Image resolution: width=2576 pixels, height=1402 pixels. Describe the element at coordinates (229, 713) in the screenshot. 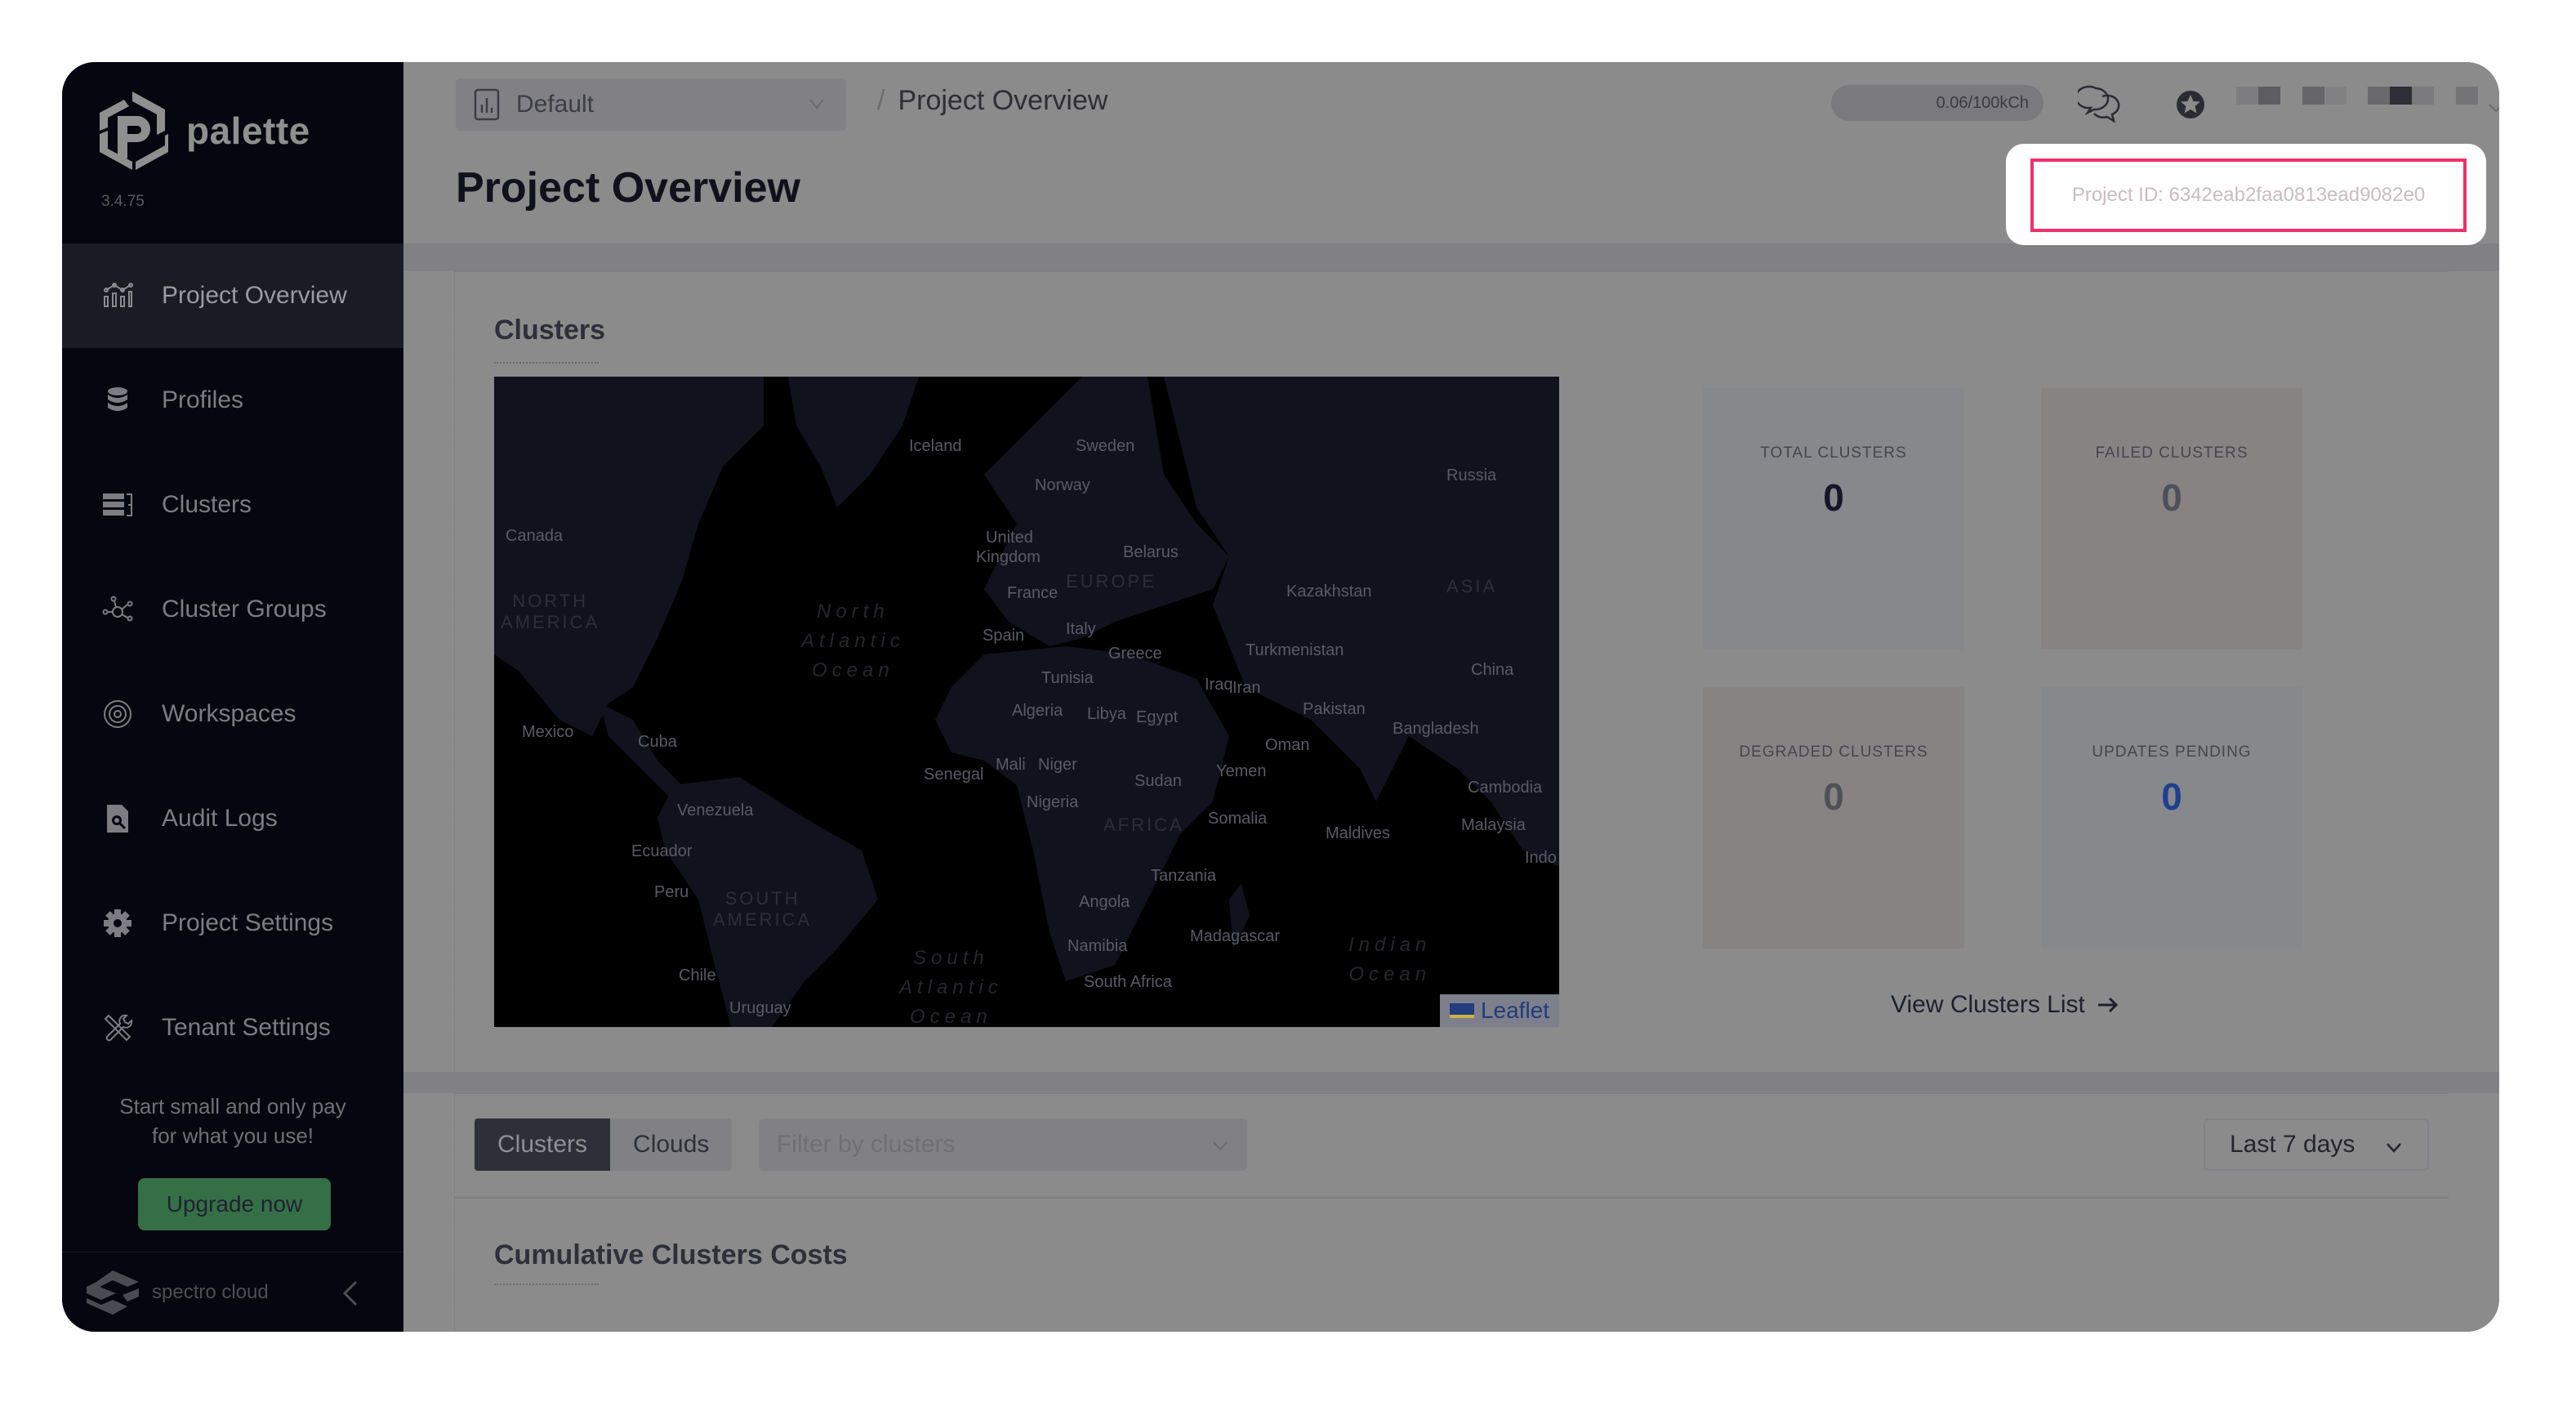

I see `sidebar-item-label: Workspaces` at that location.